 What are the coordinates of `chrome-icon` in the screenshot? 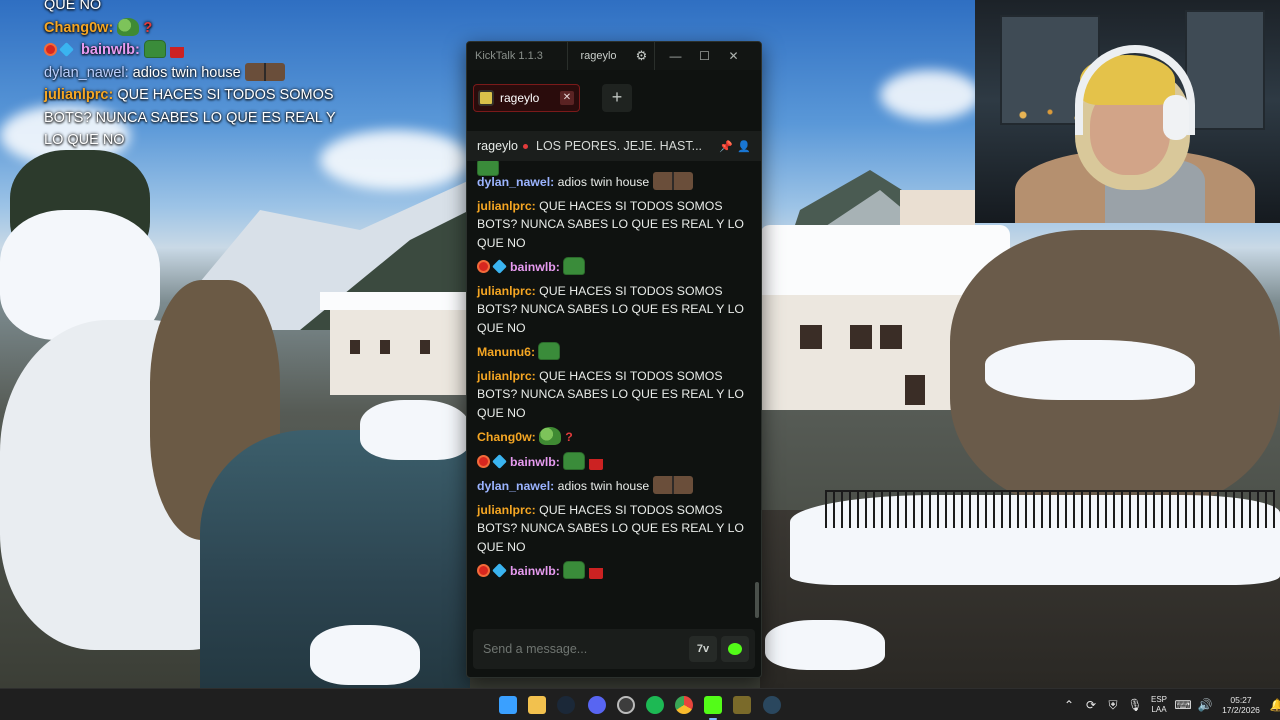 It's located at (684, 705).